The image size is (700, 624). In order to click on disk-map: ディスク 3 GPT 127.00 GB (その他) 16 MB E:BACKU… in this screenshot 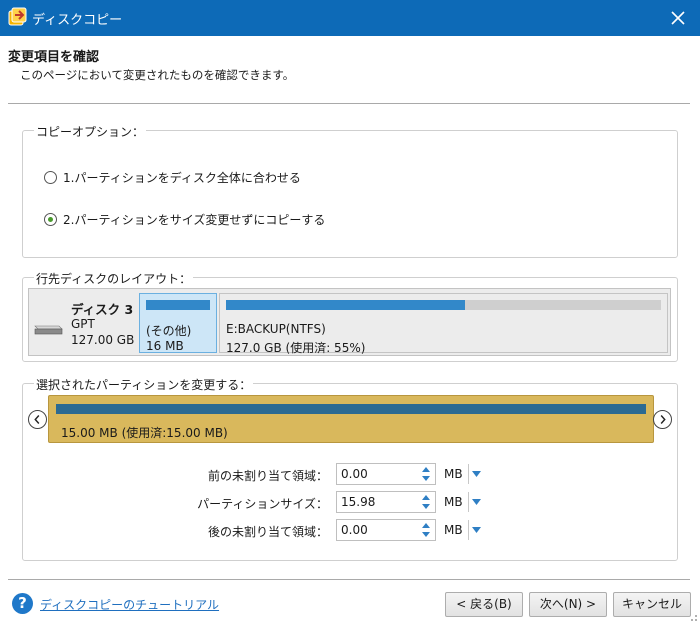, I will do `click(349, 322)`.